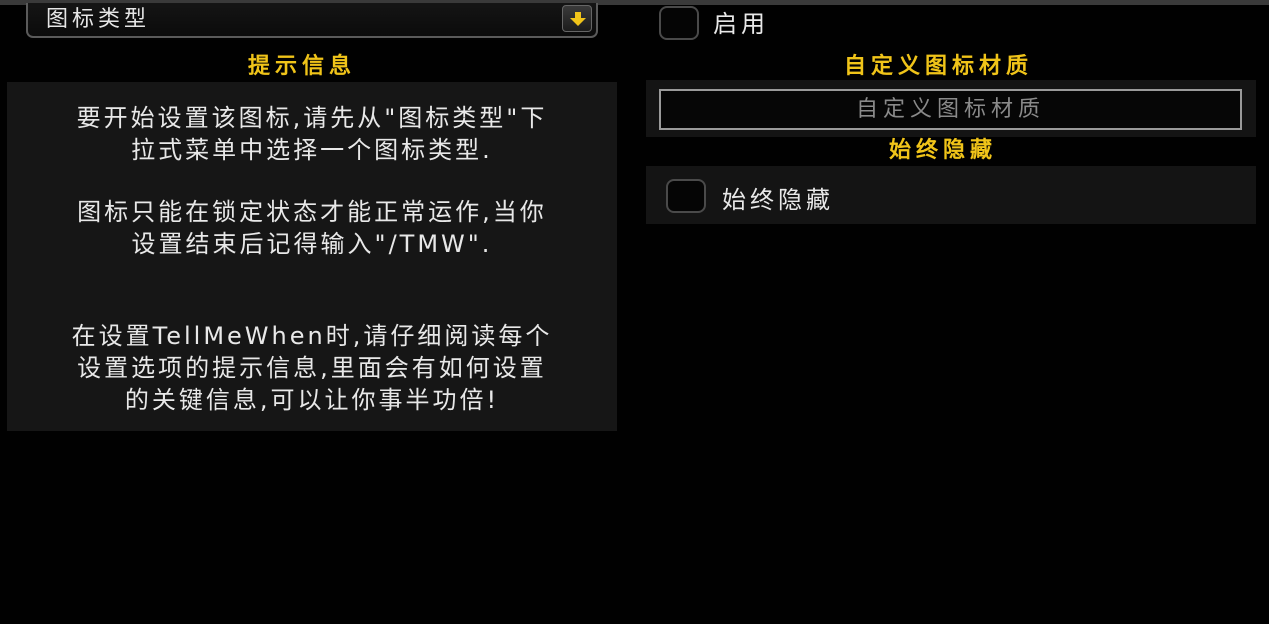 The height and width of the screenshot is (624, 1269). I want to click on tooltip-title: 提示信息, so click(302, 66).